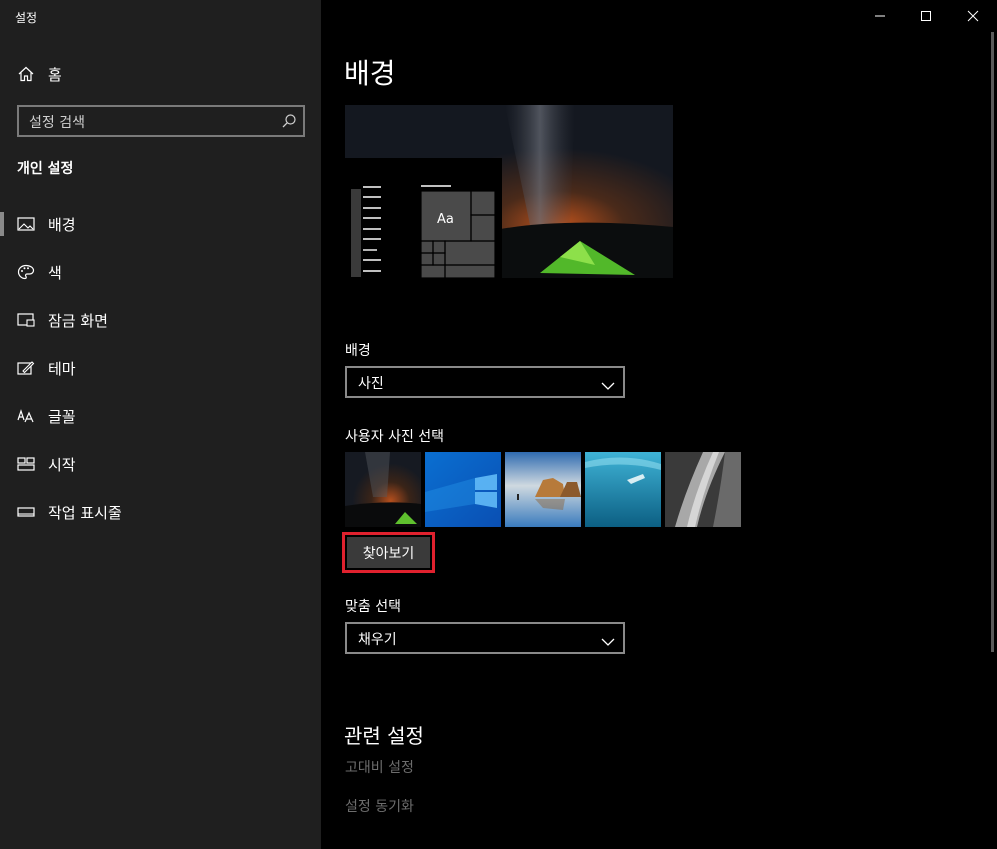 The width and height of the screenshot is (997, 849). Describe the element at coordinates (992, 342) in the screenshot. I see `scrollbar` at that location.